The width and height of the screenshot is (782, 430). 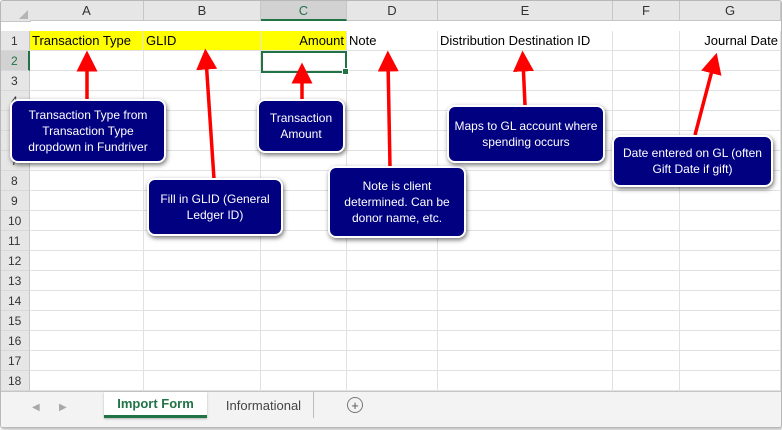 What do you see at coordinates (730, 41) in the screenshot?
I see `cell-g1-journal-date: Journal Date` at bounding box center [730, 41].